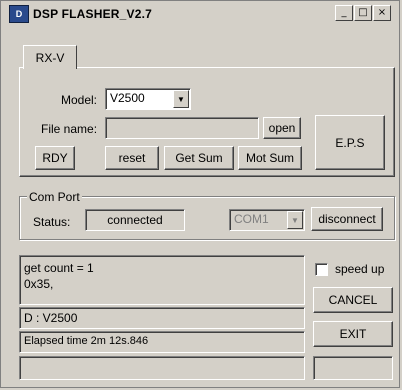 The width and height of the screenshot is (402, 390). I want to click on elapsed-time-field: Elapsed time 2m 12s.846, so click(162, 342).